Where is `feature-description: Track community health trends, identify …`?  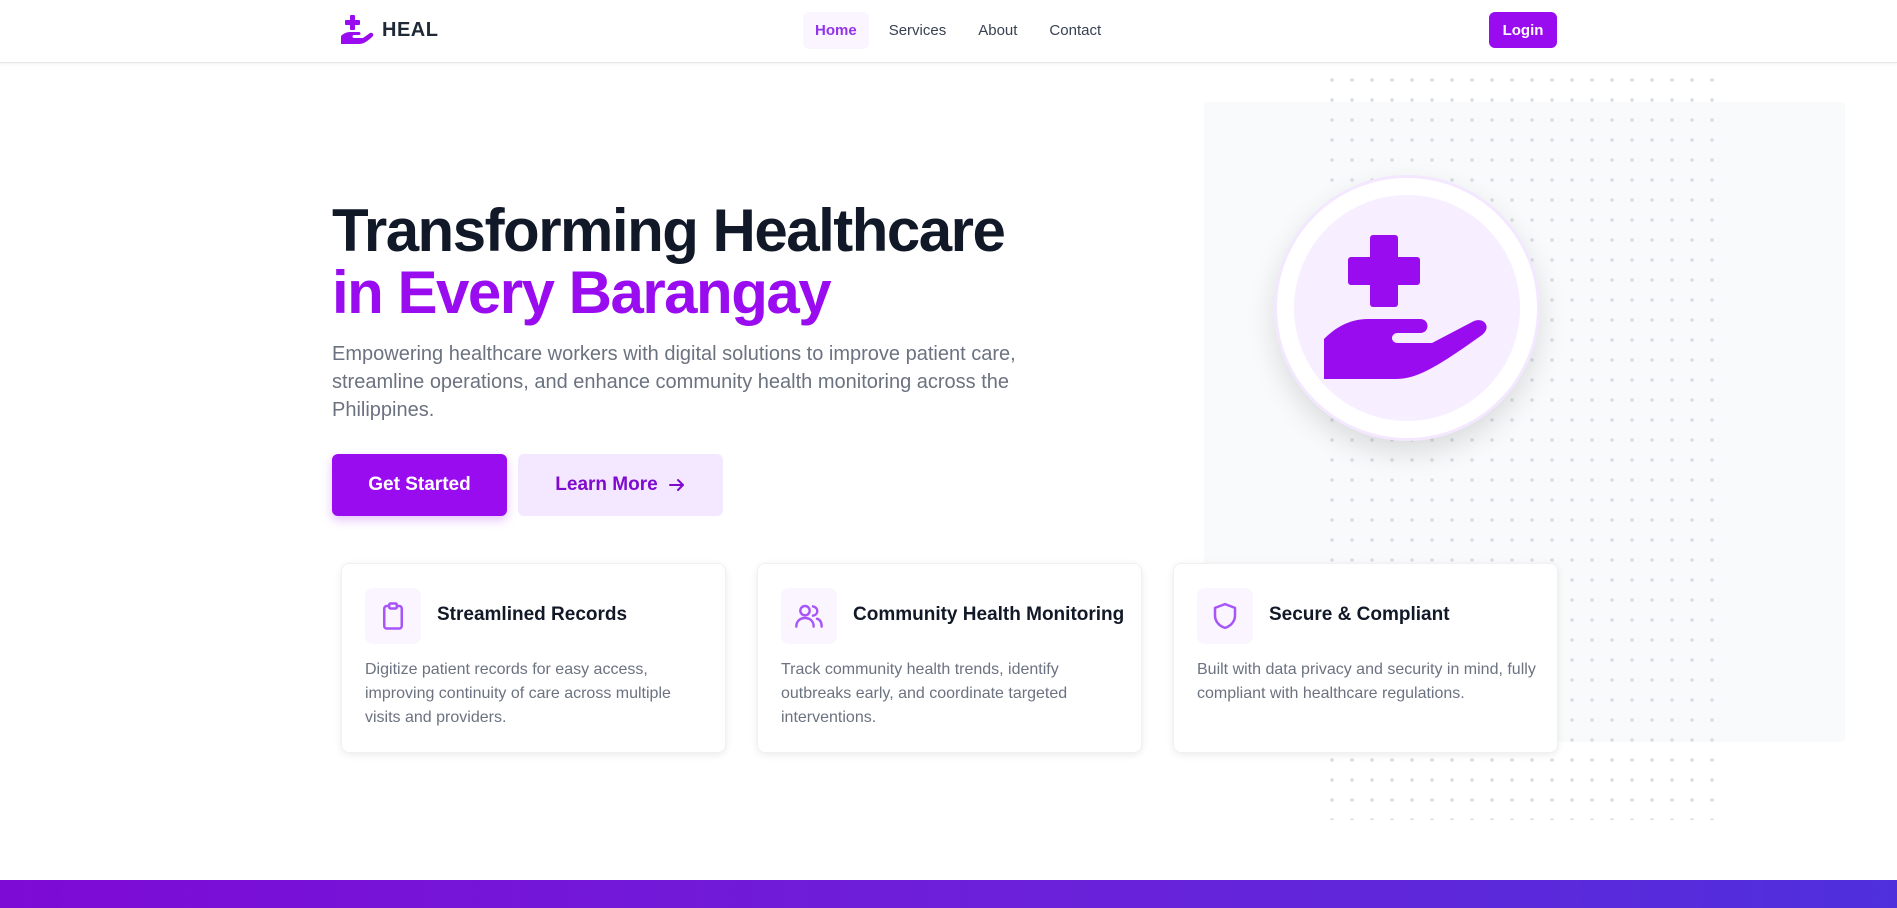 feature-description: Track community health trends, identify … is located at coordinates (924, 693).